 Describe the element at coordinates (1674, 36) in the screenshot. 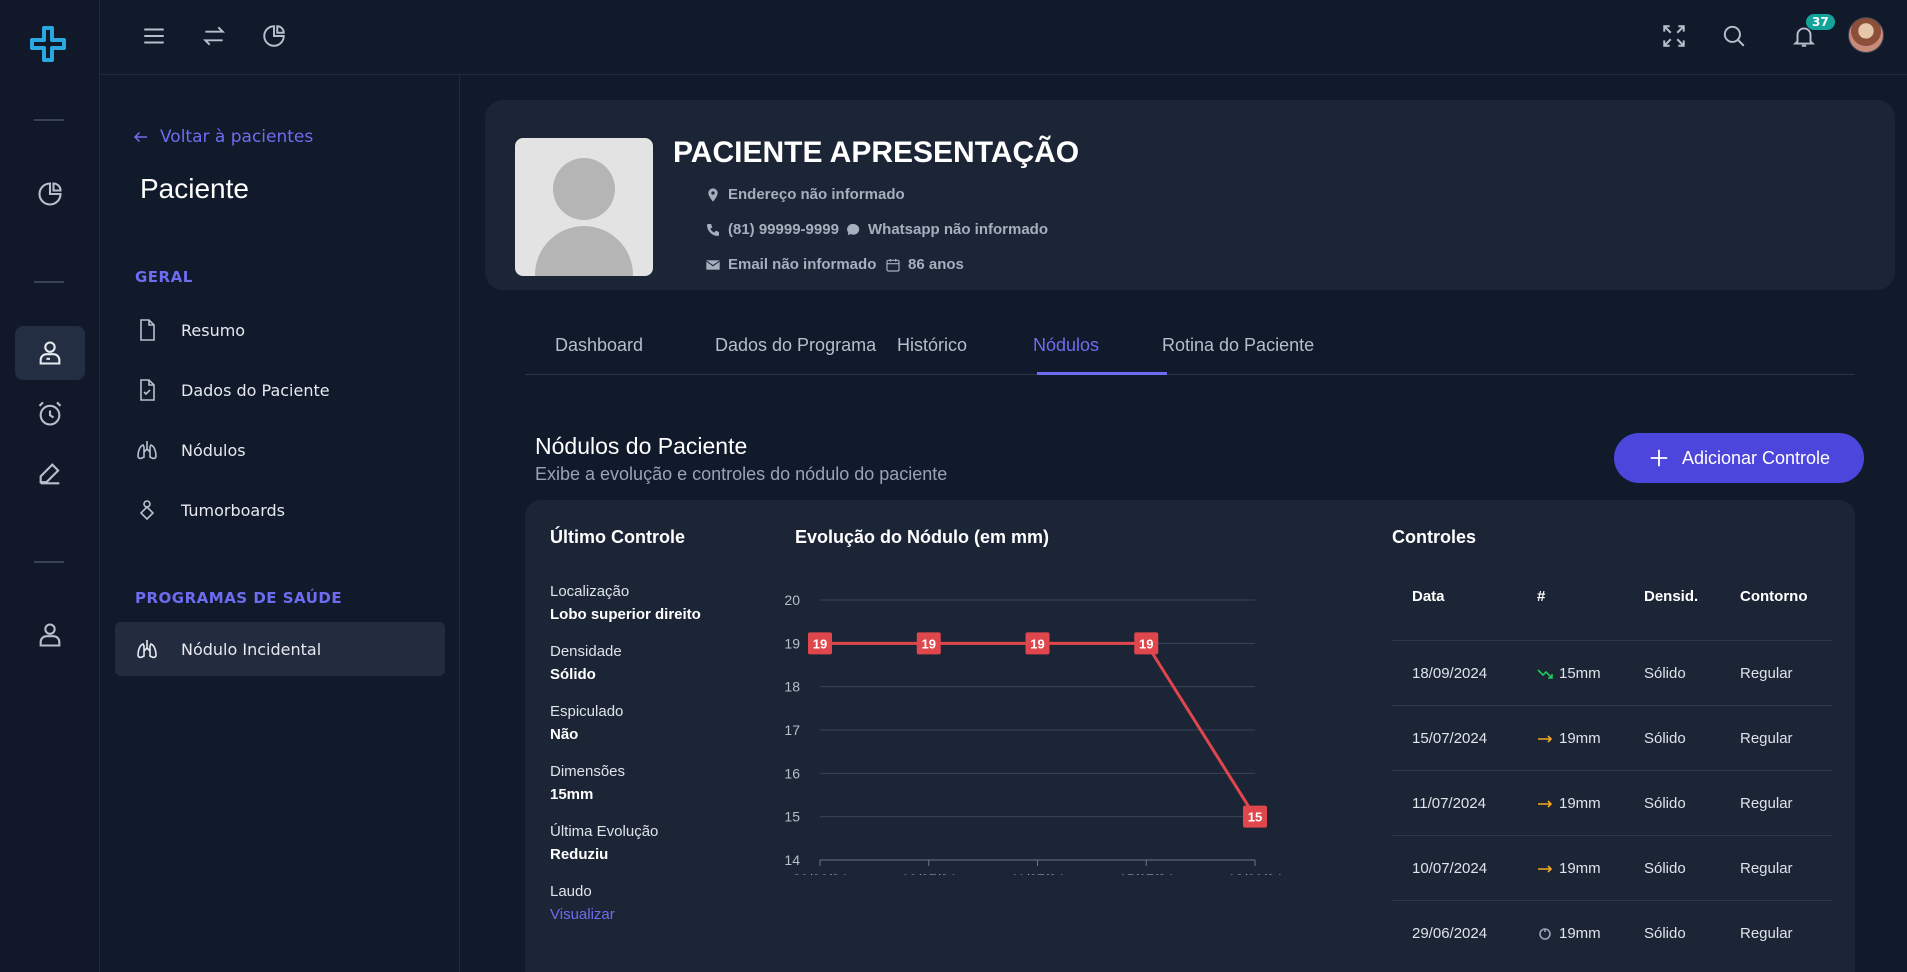

I see `fullscreen-icon` at that location.